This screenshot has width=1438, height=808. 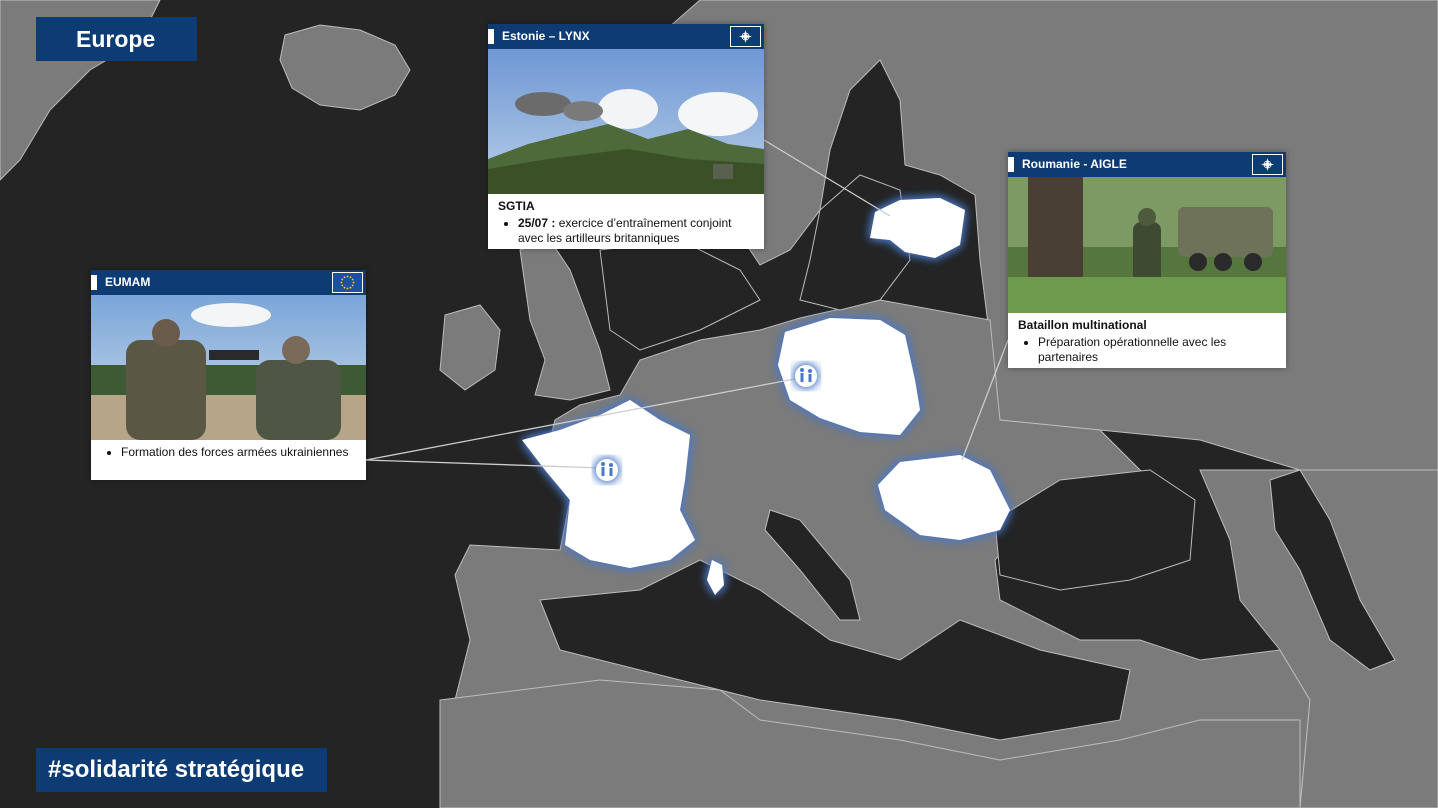 What do you see at coordinates (537, 223) in the screenshot?
I see `bullet-date: 25/07 :` at bounding box center [537, 223].